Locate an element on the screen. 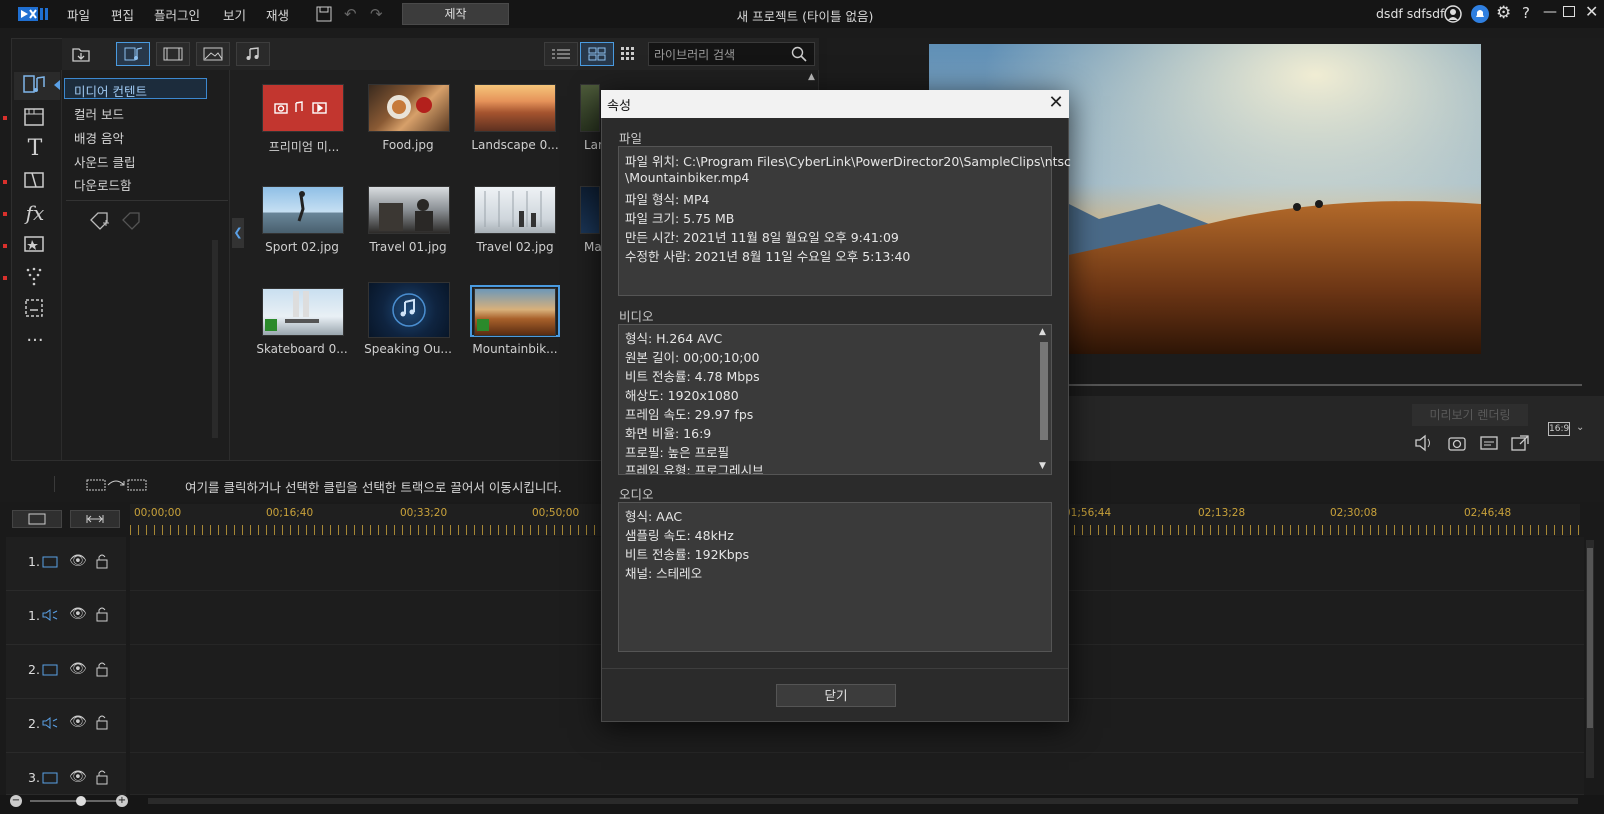  menu-playback: 재생 is located at coordinates (277, 14).